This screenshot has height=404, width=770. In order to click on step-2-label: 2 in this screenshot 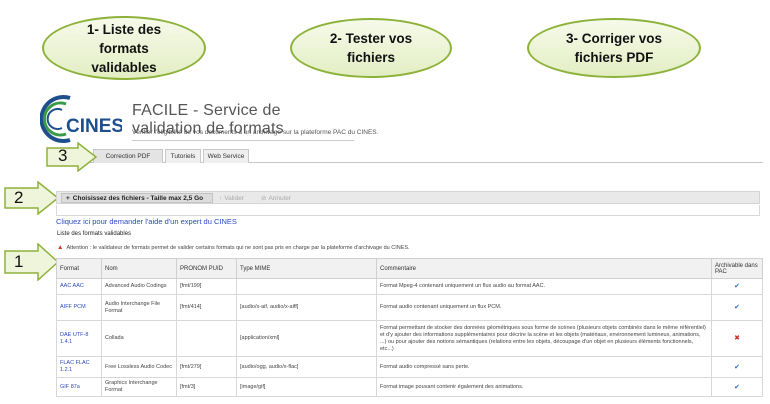, I will do `click(19, 197)`.